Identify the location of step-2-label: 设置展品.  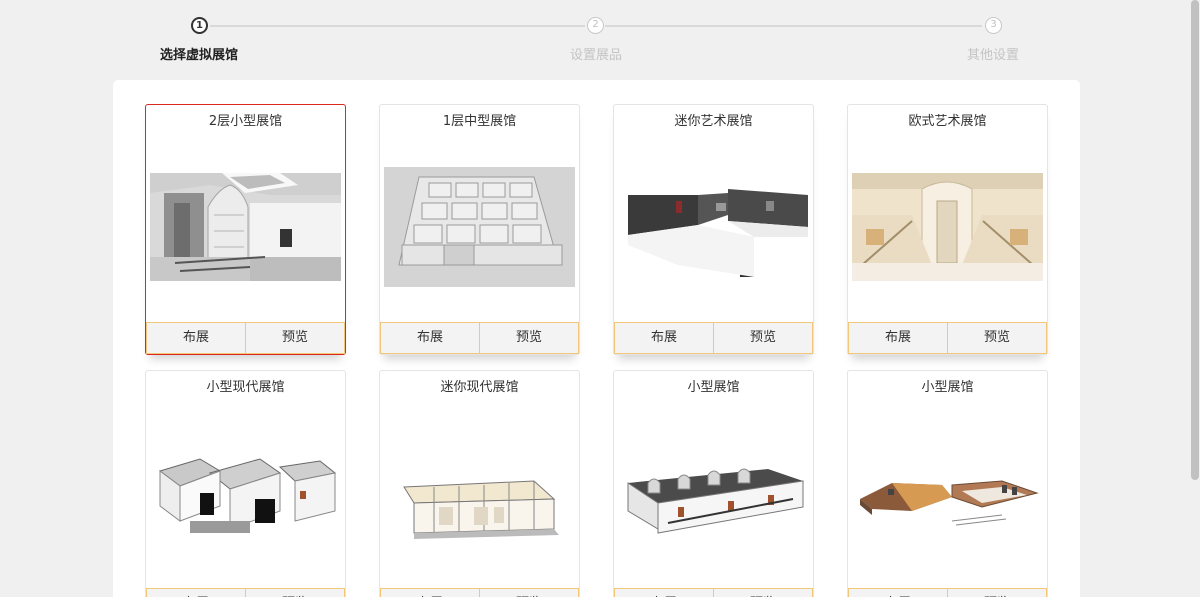
(596, 53).